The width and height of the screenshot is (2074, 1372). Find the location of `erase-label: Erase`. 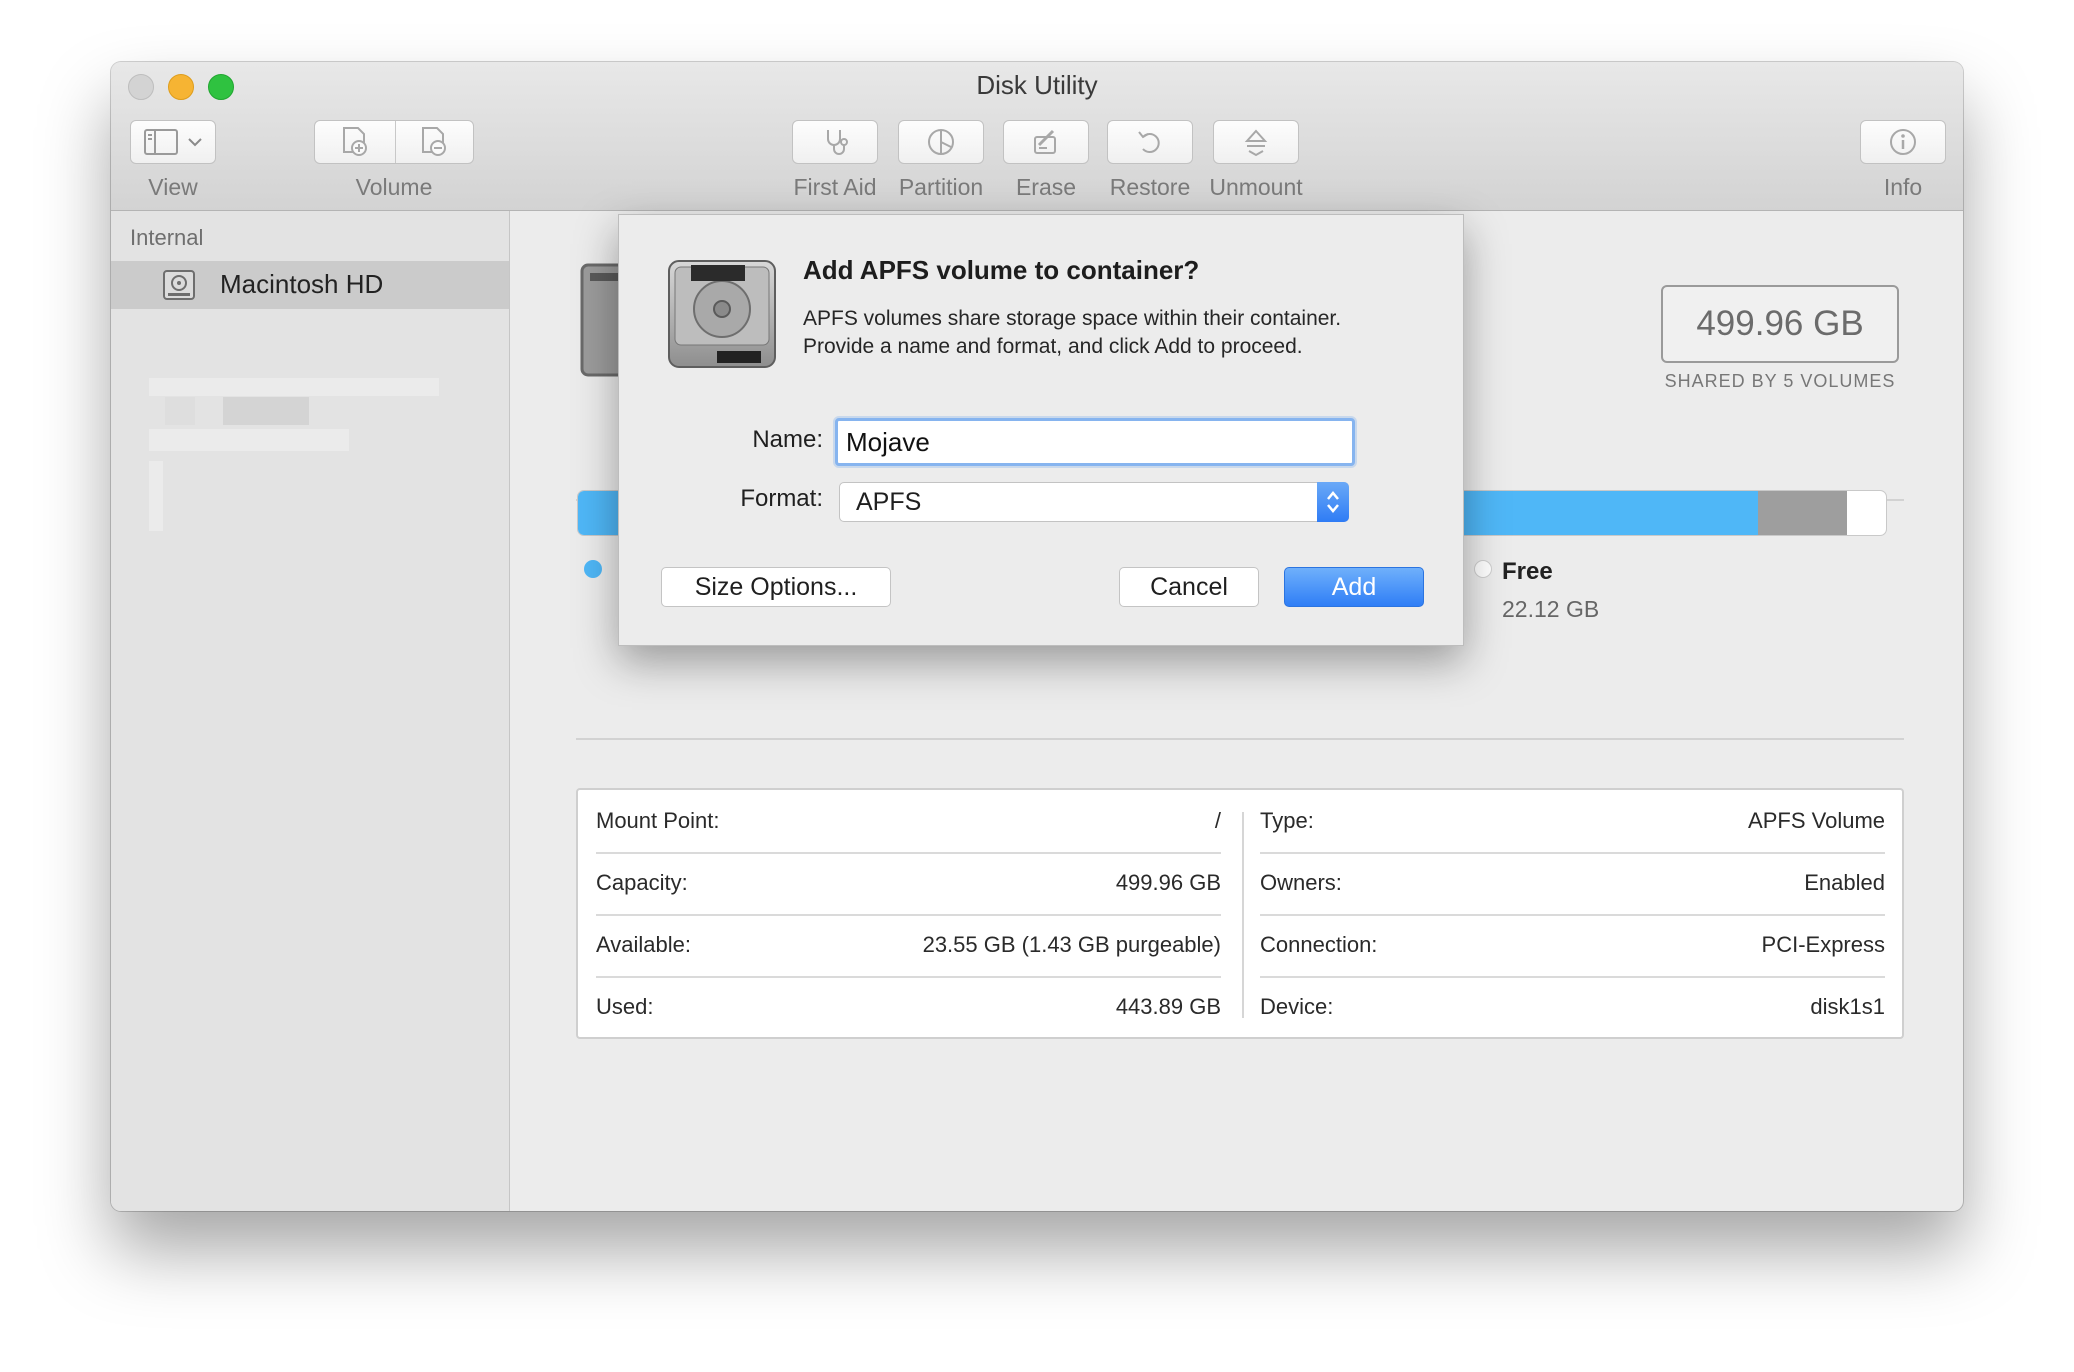

erase-label: Erase is located at coordinates (1046, 187).